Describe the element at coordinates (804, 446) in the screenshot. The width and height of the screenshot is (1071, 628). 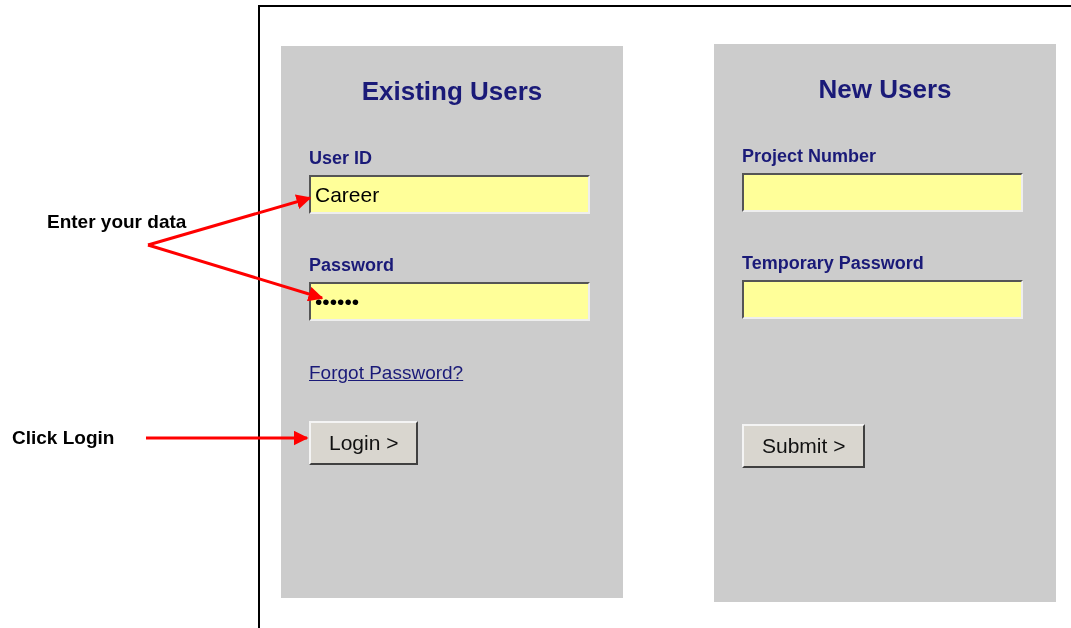
I see `submit-button: Submit >` at that location.